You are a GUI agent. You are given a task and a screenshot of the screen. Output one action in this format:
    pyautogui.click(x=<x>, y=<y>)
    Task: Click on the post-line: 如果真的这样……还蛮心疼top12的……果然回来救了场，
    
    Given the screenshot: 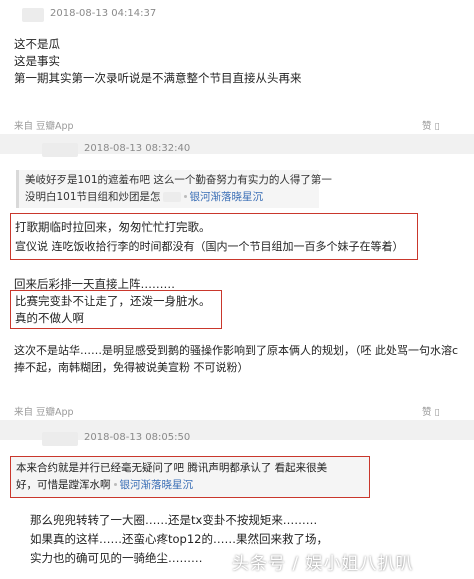 What is the action you would take?
    pyautogui.click(x=179, y=539)
    